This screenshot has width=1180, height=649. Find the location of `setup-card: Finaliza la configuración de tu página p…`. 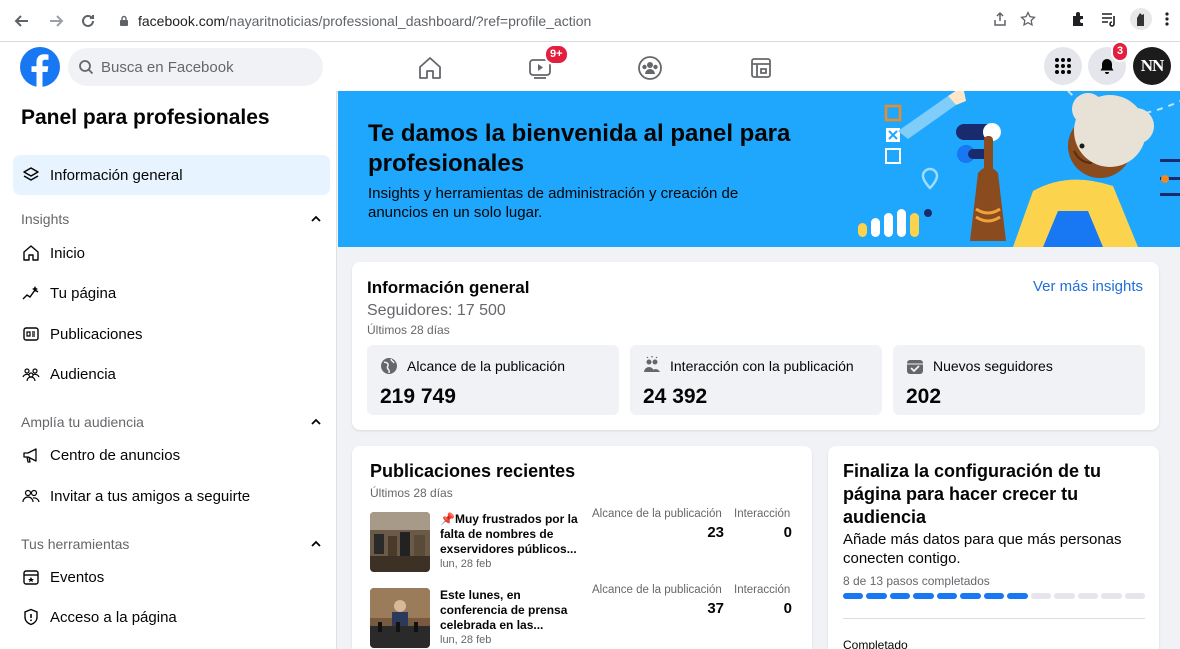

setup-card: Finaliza la configuración de tu página p… is located at coordinates (993, 547).